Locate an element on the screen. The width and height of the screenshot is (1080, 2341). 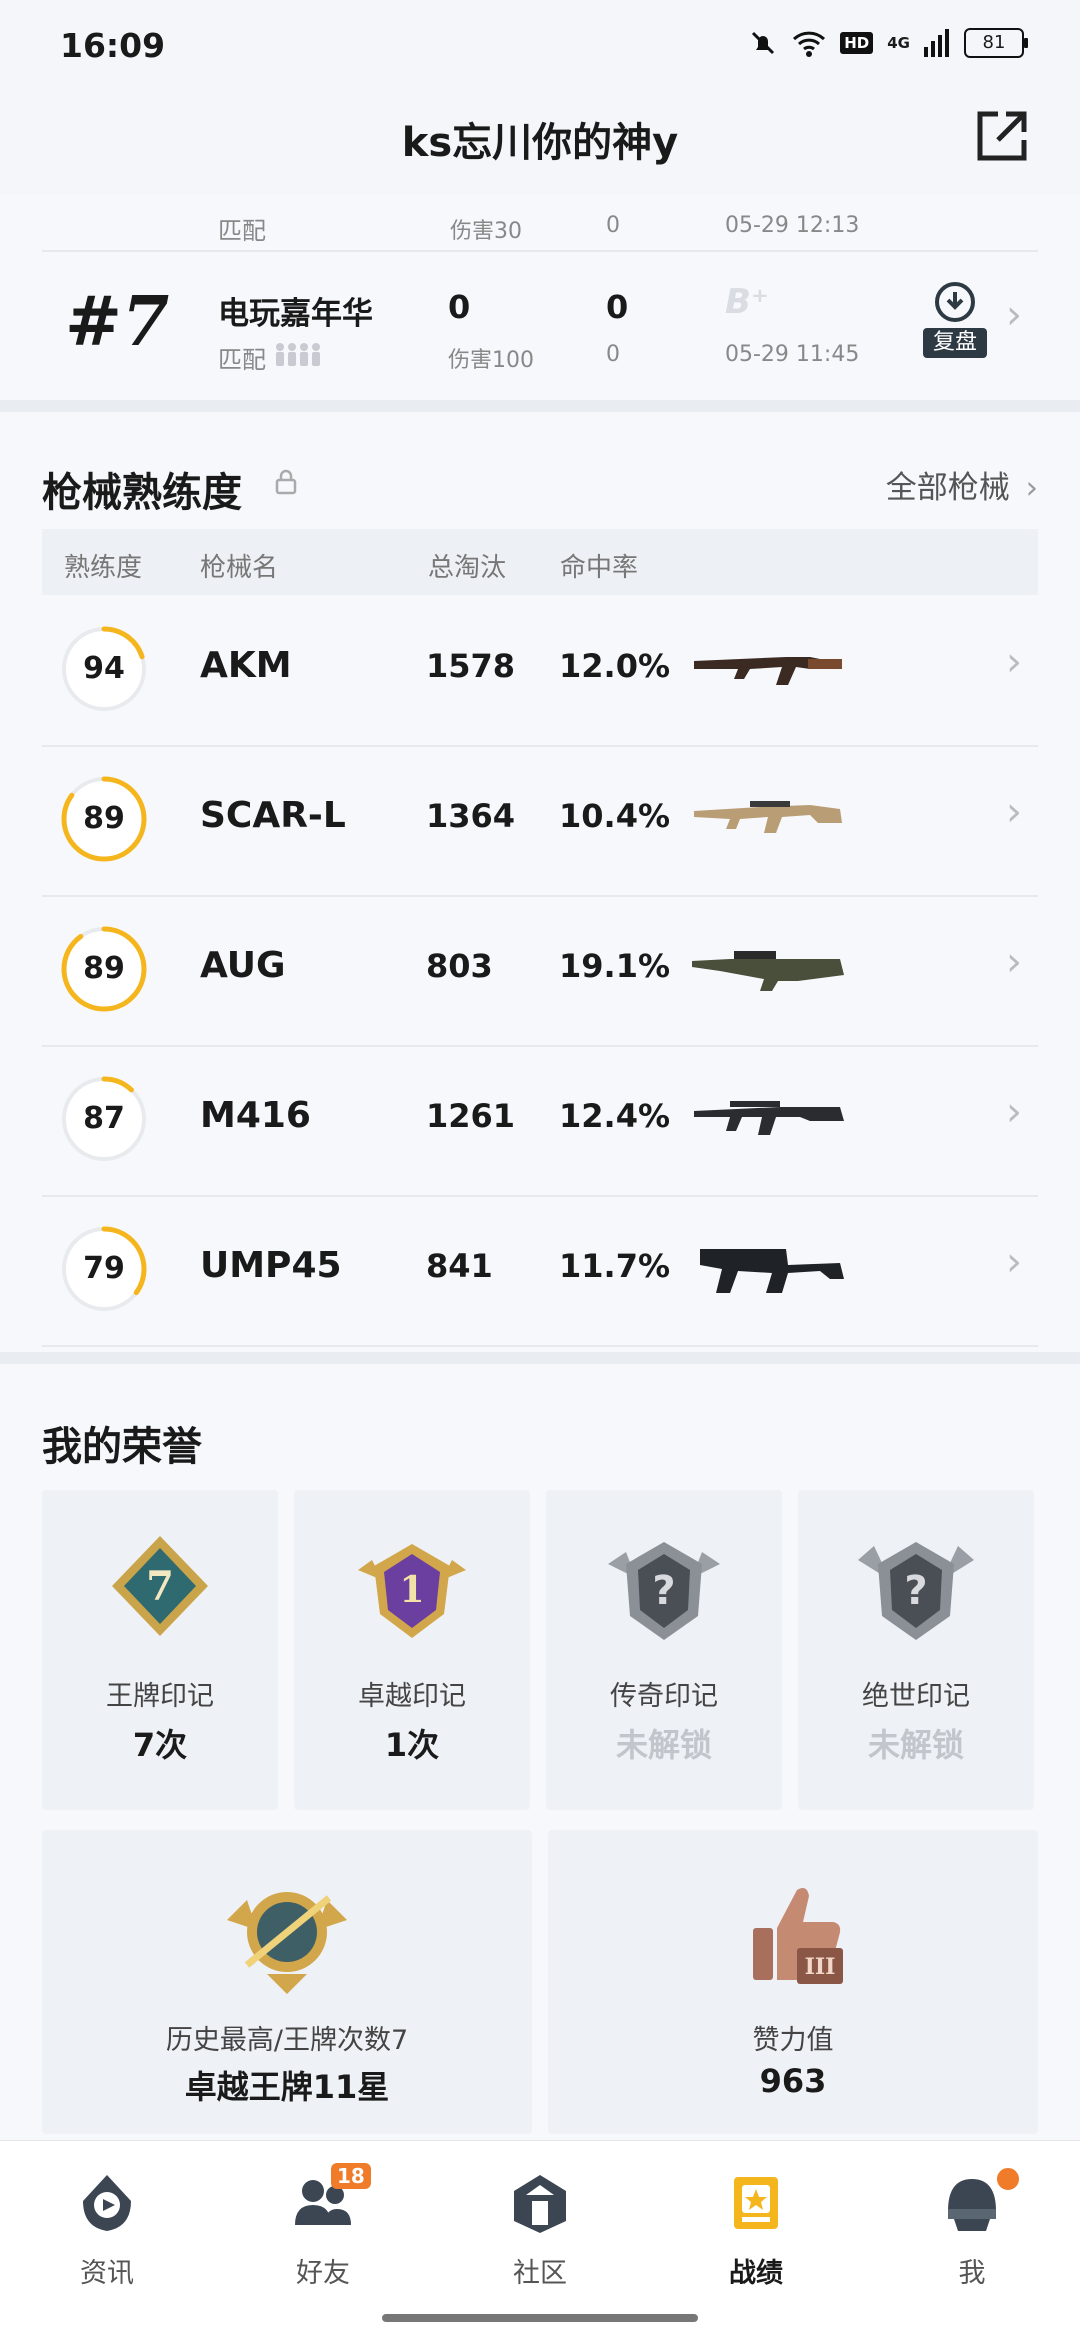
aug-rifle-icon is located at coordinates (768, 971).